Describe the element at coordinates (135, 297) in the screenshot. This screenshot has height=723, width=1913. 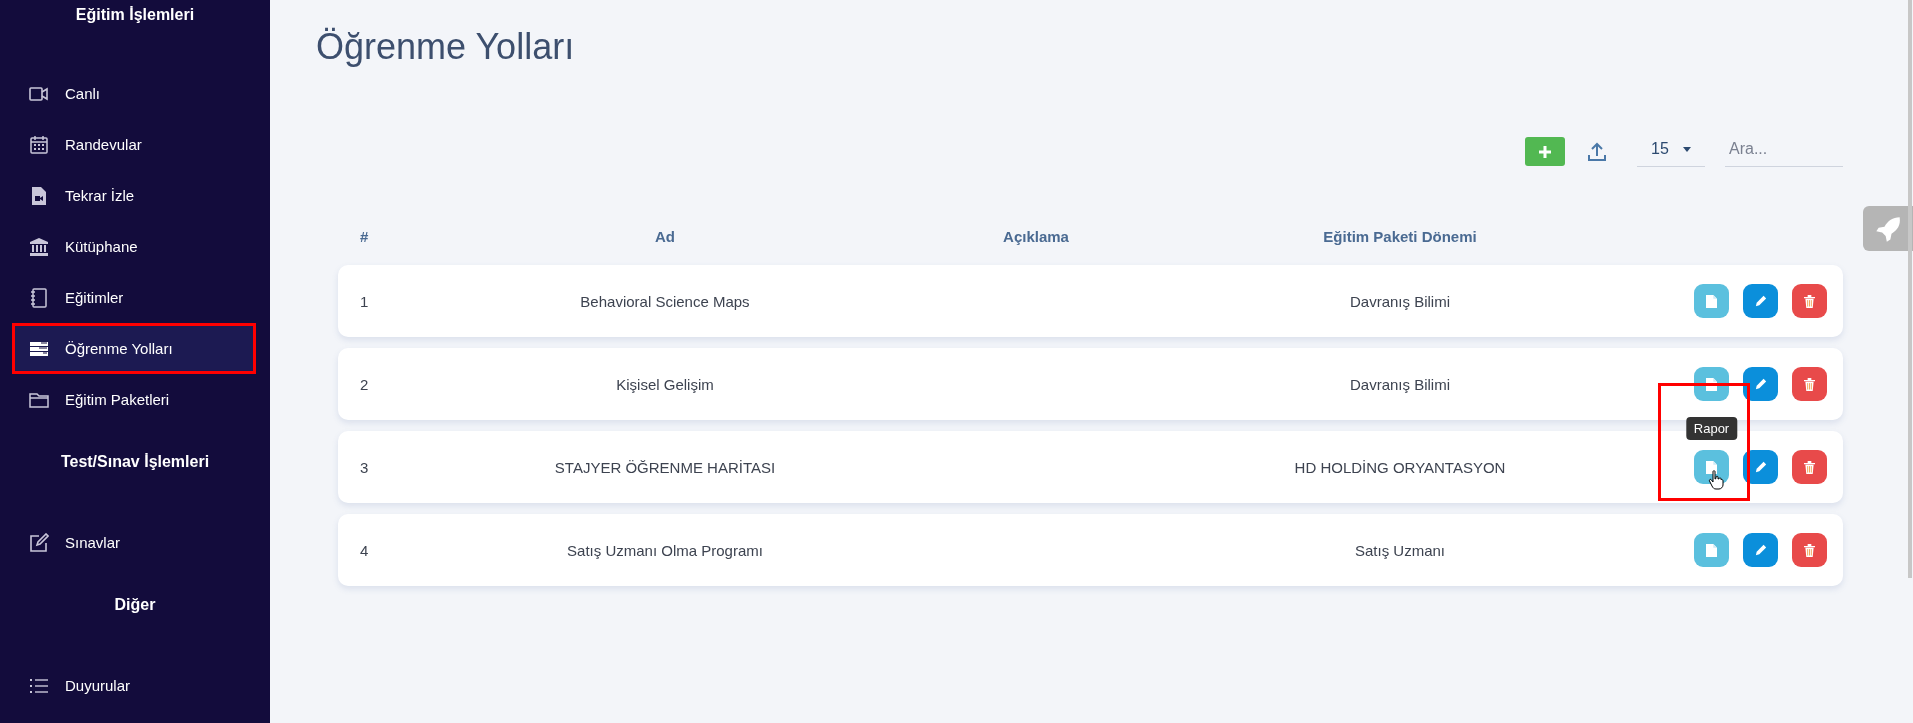
I see `sidebar-item: Eğitimler` at that location.